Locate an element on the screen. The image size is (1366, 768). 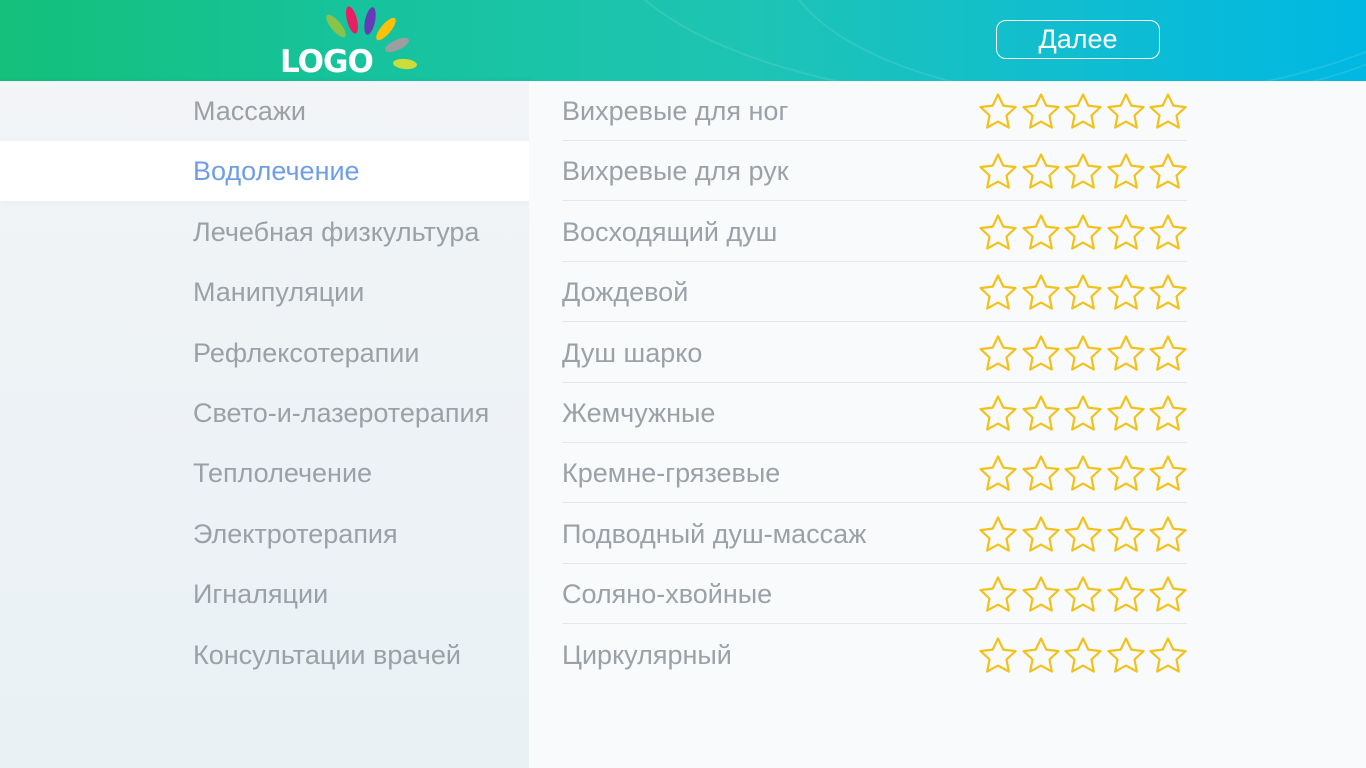
procedure-row: Вихревые для ног is located at coordinates (874, 111).